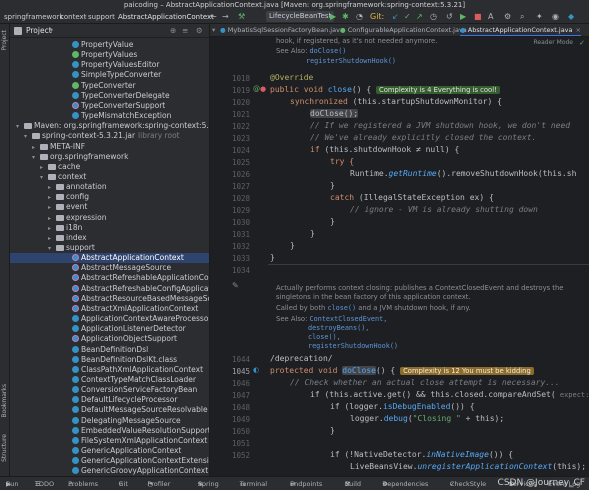  I want to click on code-line-1048: if (logger.isDebugEnabled()) {, so click(402, 406).